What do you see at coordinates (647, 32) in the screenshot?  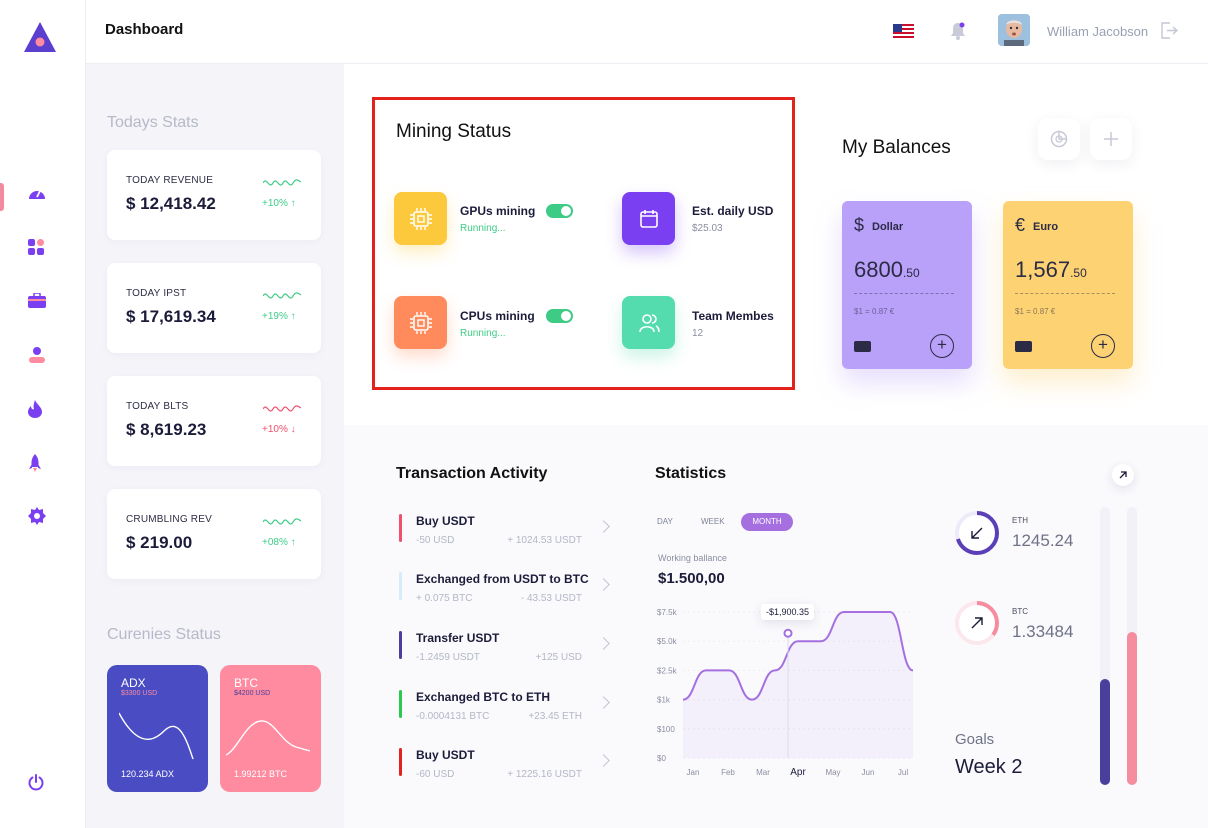 I see `top-bar` at bounding box center [647, 32].